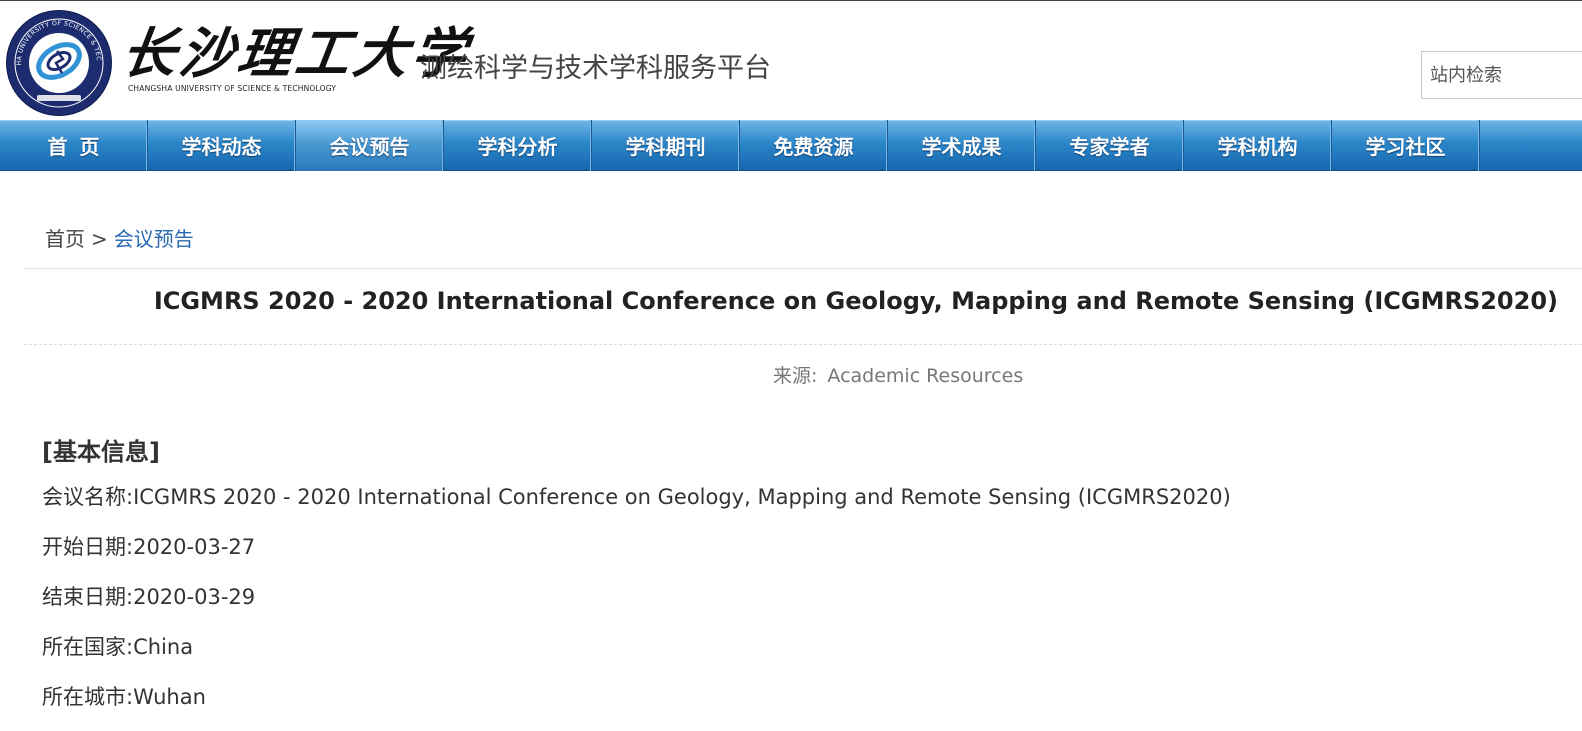  I want to click on nav-item-learning-community: 学习社区, so click(1406, 145).